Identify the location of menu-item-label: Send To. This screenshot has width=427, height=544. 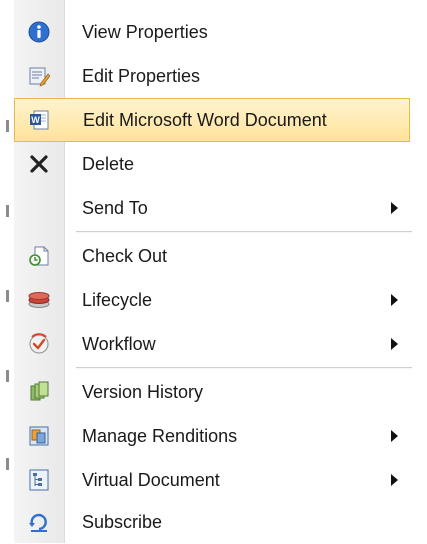
(115, 207).